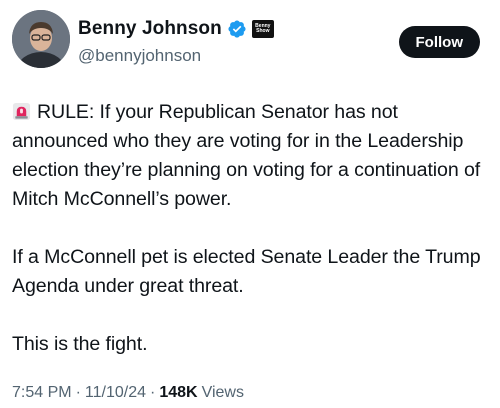  Describe the element at coordinates (139, 56) in the screenshot. I see `user-handle: @bennyjohnson` at that location.